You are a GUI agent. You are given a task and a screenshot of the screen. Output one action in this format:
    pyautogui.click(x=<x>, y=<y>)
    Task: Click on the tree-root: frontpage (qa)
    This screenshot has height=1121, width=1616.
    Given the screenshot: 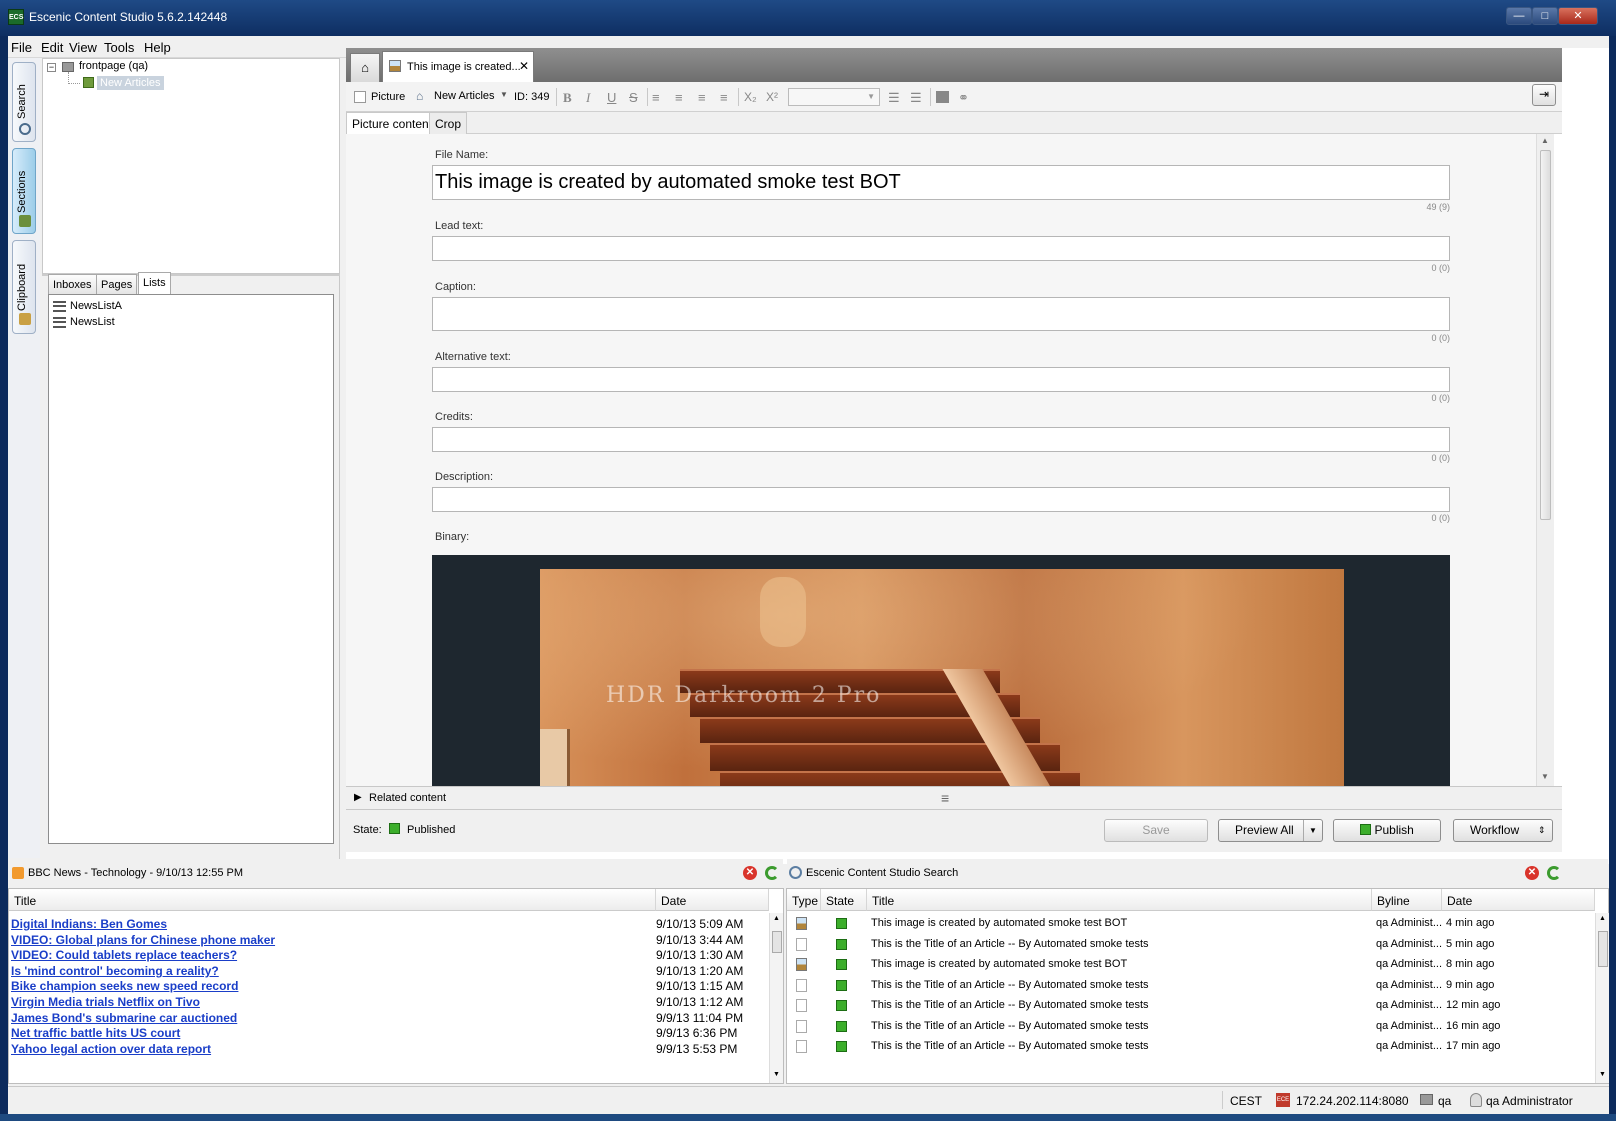 What is the action you would take?
    pyautogui.click(x=113, y=66)
    